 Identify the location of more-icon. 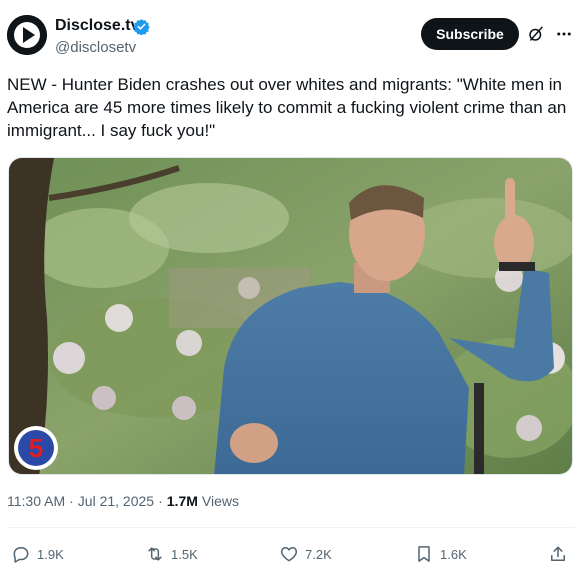
(564, 34).